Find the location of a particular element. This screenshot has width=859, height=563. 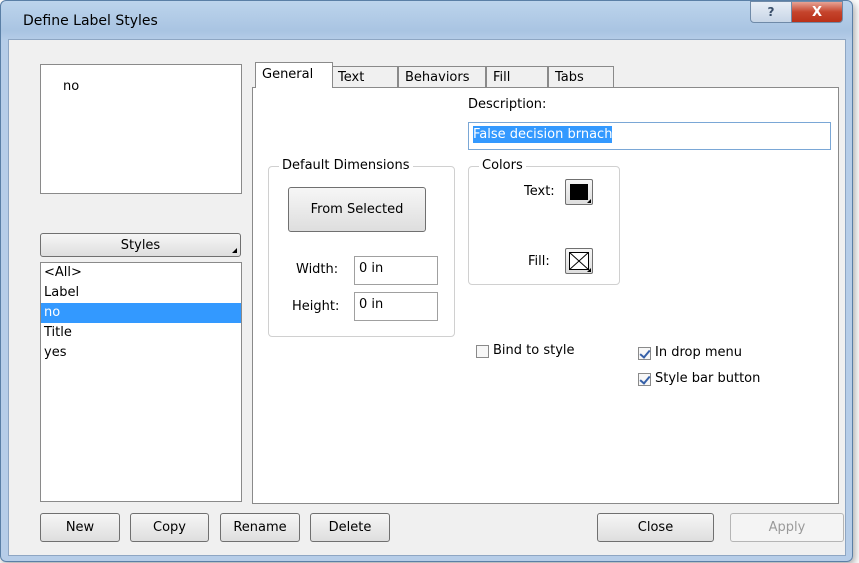

bind-to-style-label: Bind to style is located at coordinates (534, 350).